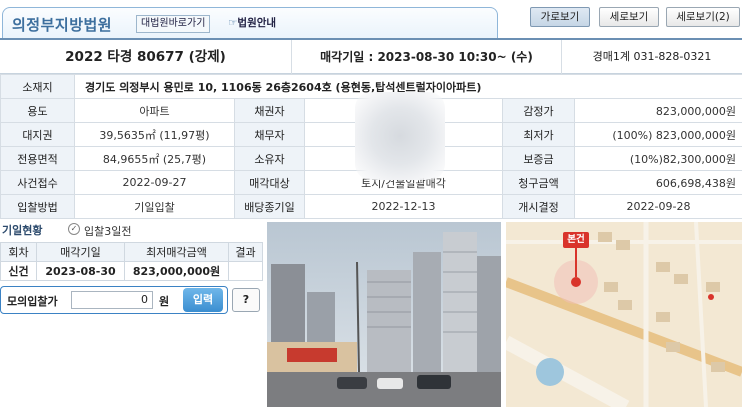  Describe the element at coordinates (657, 182) in the screenshot. I see `claim-value: 606,698,438원` at that location.